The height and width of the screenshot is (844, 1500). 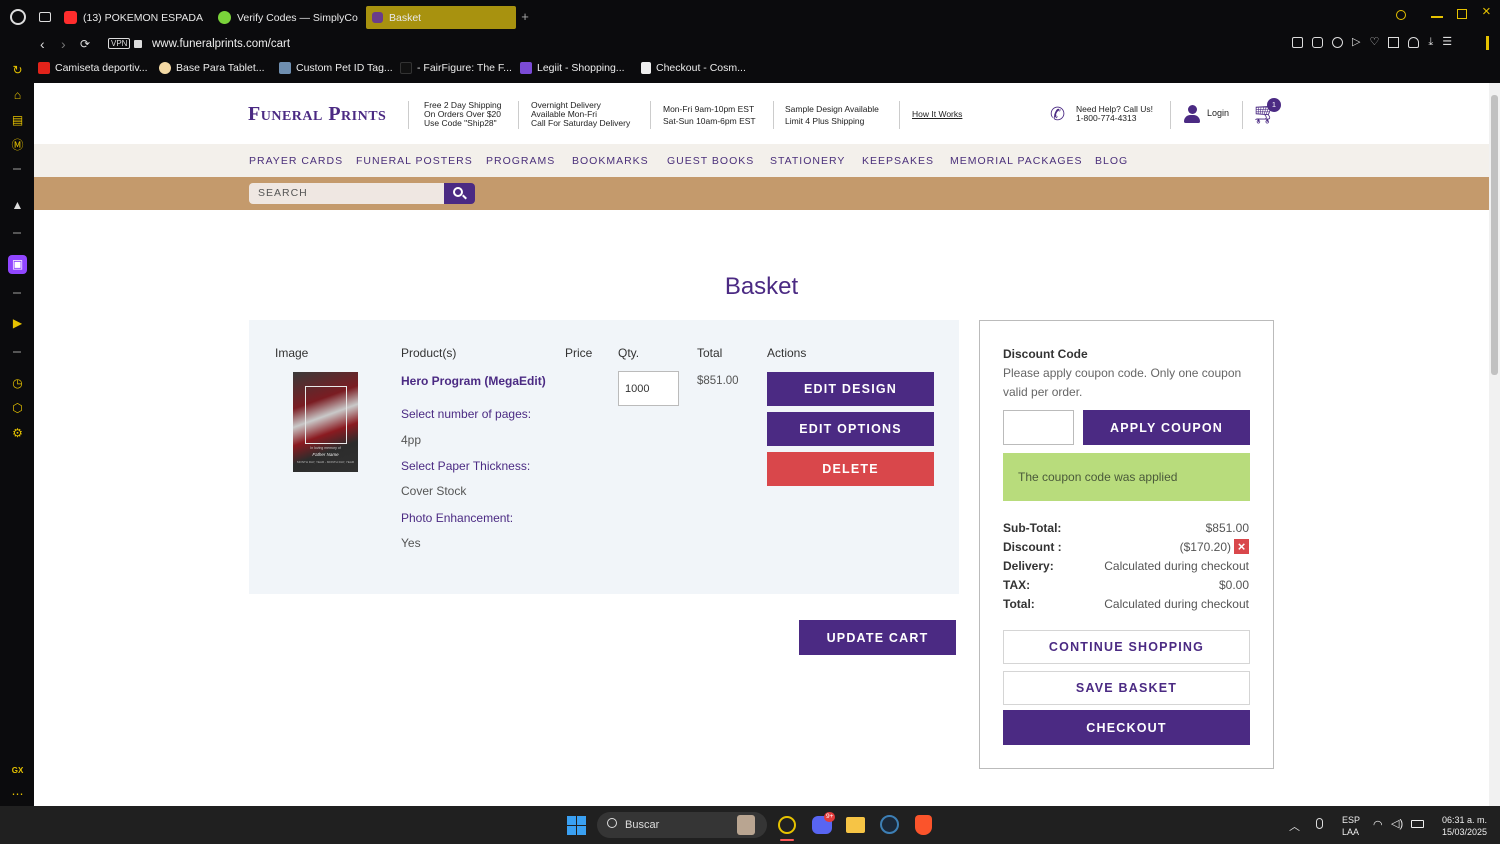 I want to click on gx-icon: GX, so click(x=17, y=770).